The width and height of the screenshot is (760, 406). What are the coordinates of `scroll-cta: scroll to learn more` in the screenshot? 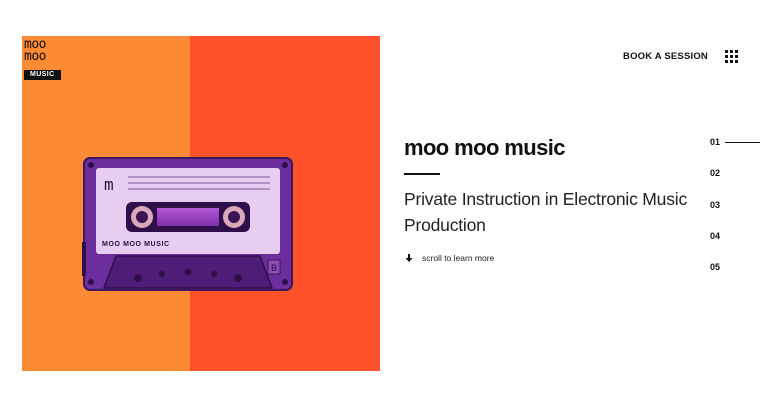 It's located at (554, 258).